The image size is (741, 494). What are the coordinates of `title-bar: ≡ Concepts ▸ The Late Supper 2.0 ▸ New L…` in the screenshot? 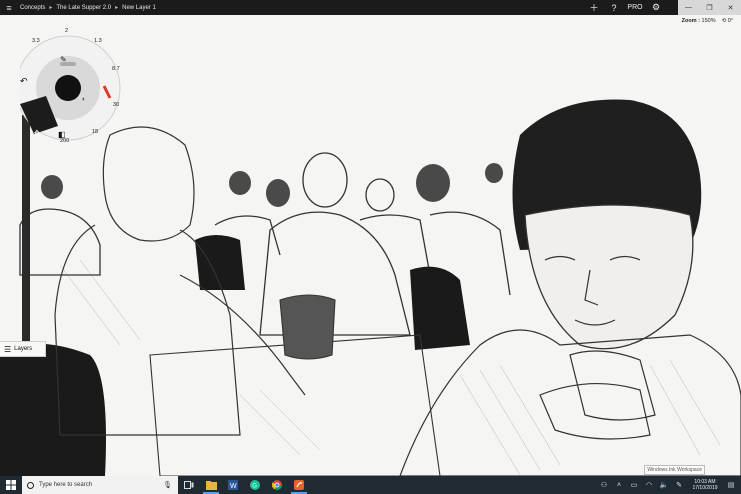 It's located at (370, 7).